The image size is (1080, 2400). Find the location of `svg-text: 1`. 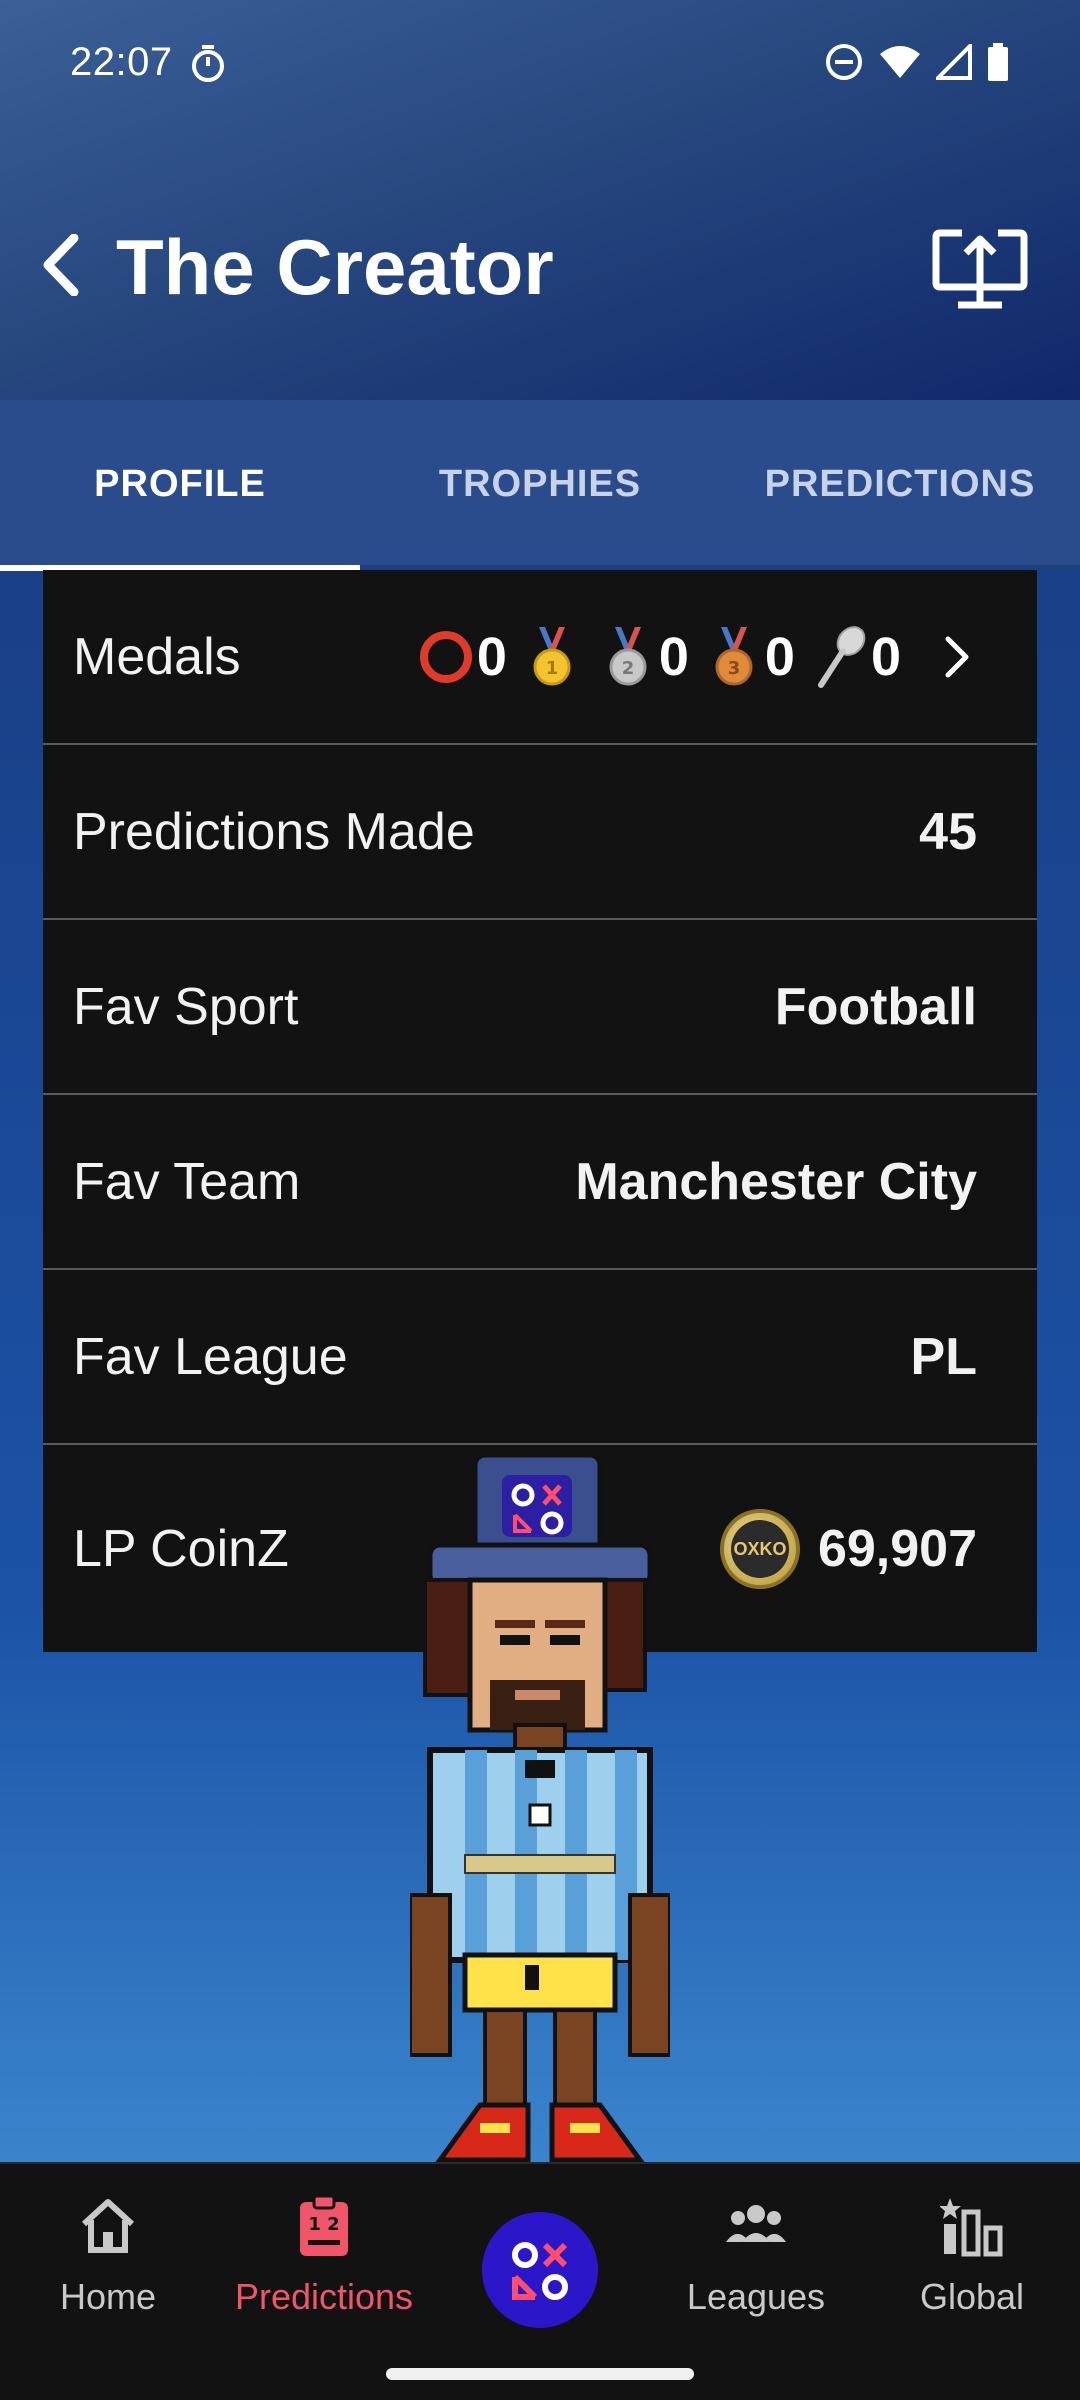

svg-text: 1 is located at coordinates (552, 668).